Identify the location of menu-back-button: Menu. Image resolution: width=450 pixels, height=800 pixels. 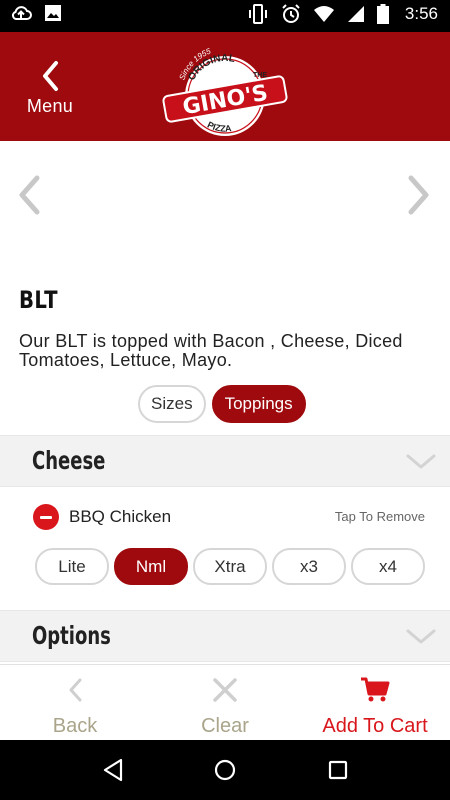
(50, 89).